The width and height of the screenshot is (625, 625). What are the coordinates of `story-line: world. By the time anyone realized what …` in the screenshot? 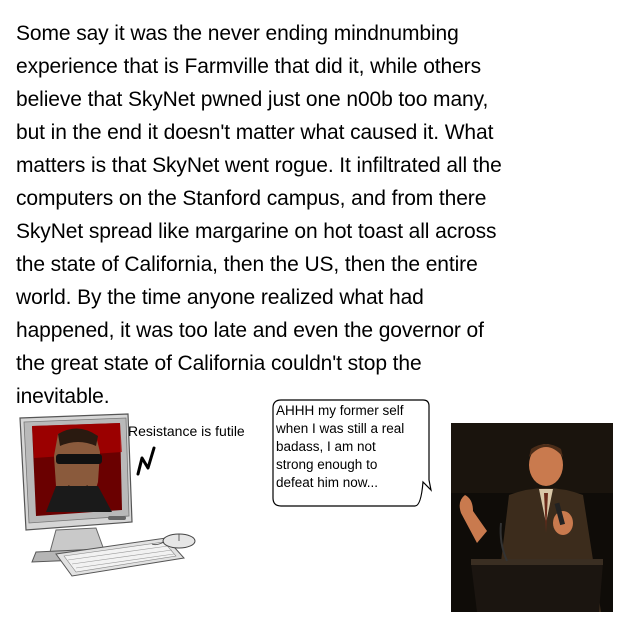 It's located at (220, 297).